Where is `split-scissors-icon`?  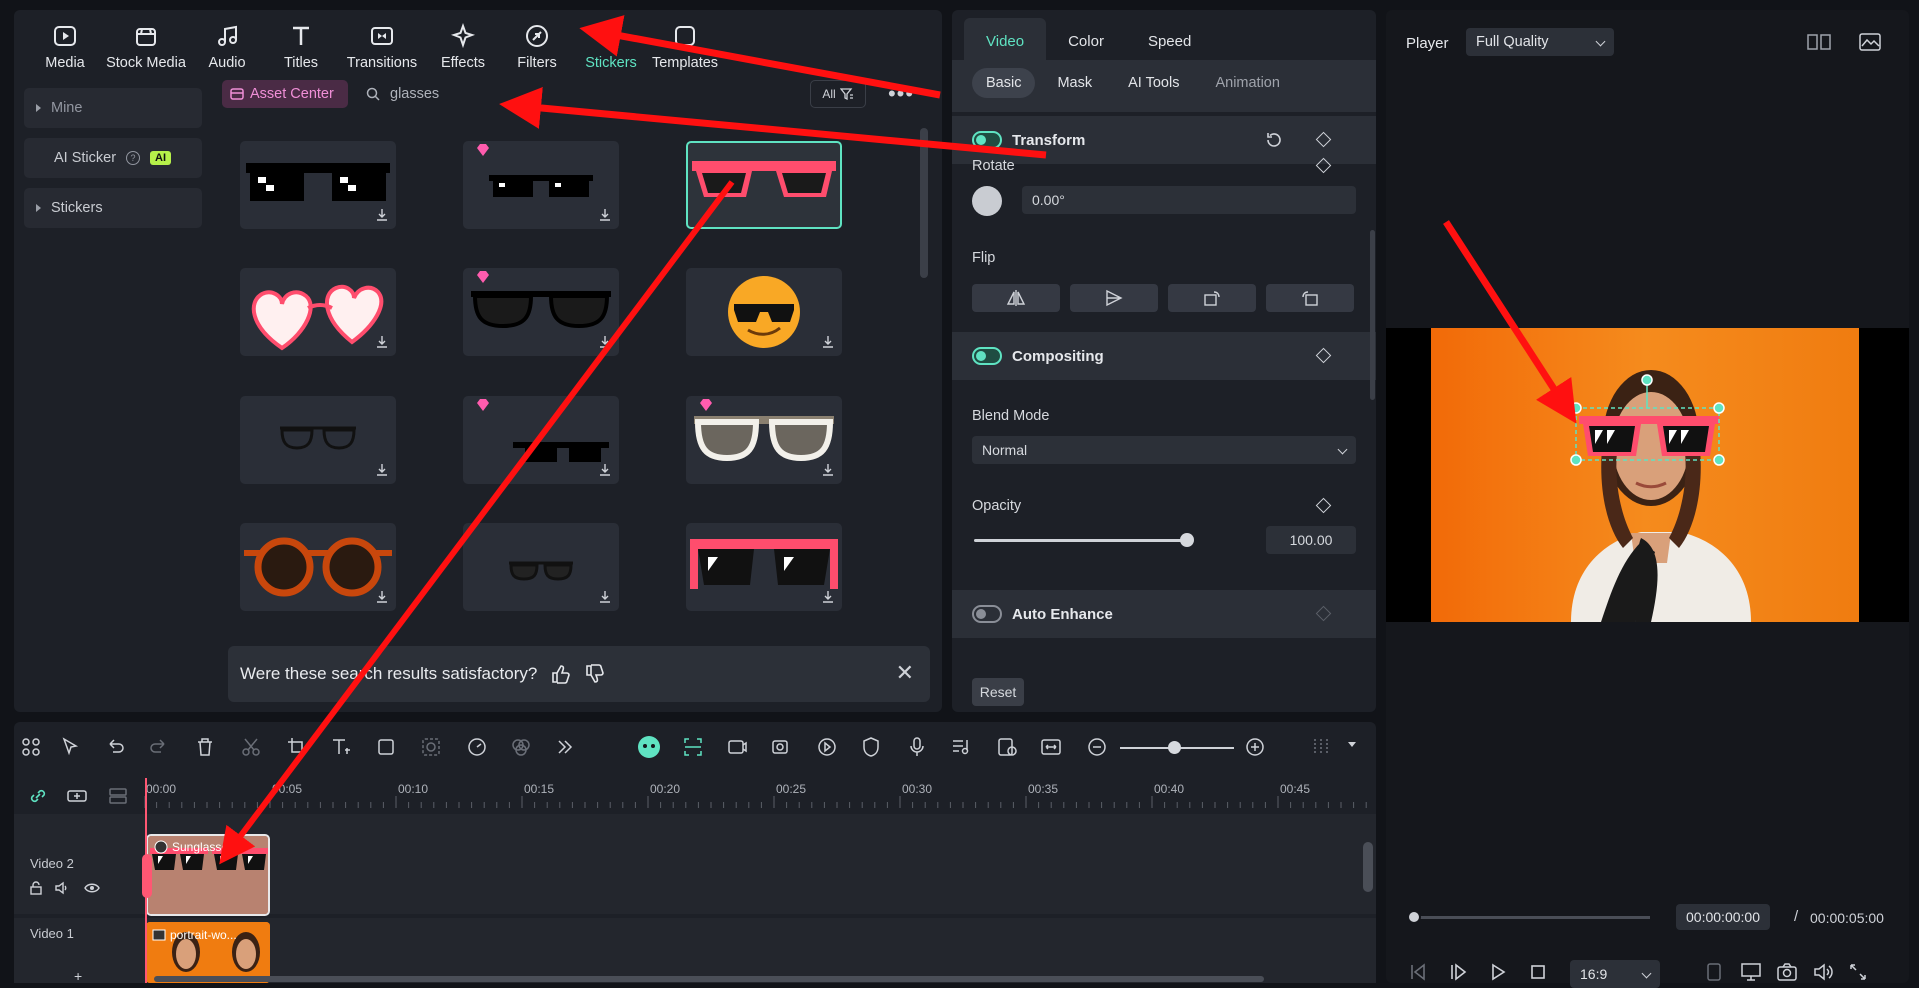 split-scissors-icon is located at coordinates (251, 747).